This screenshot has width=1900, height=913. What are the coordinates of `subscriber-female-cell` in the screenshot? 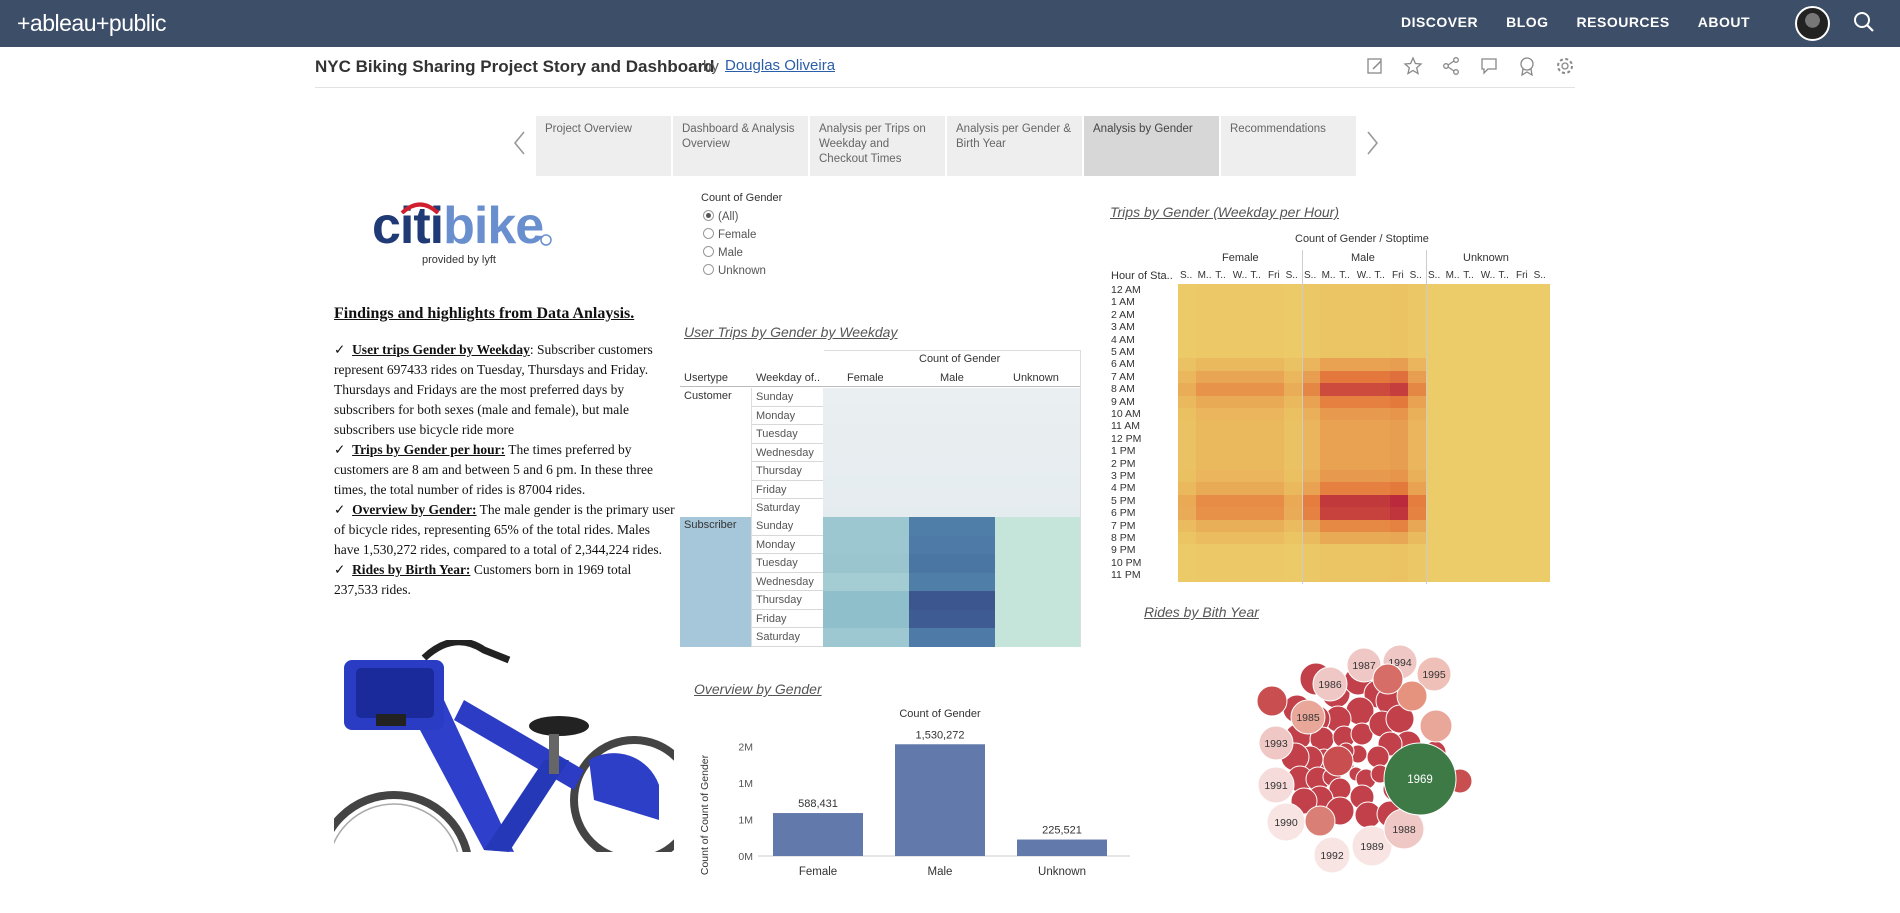 It's located at (866, 619).